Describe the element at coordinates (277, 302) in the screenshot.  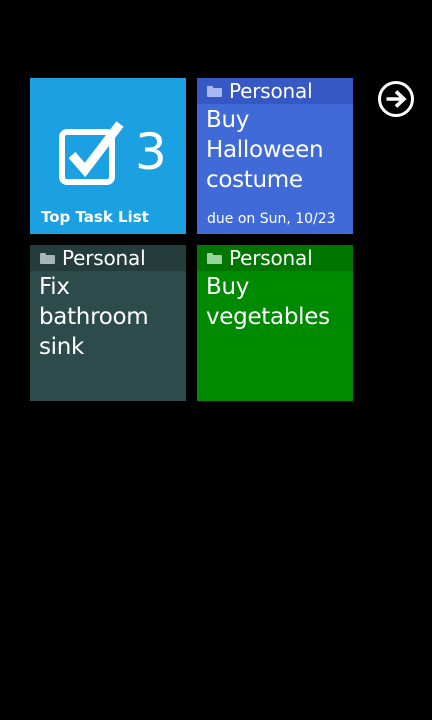
I see `task-title: Buy vegetables` at that location.